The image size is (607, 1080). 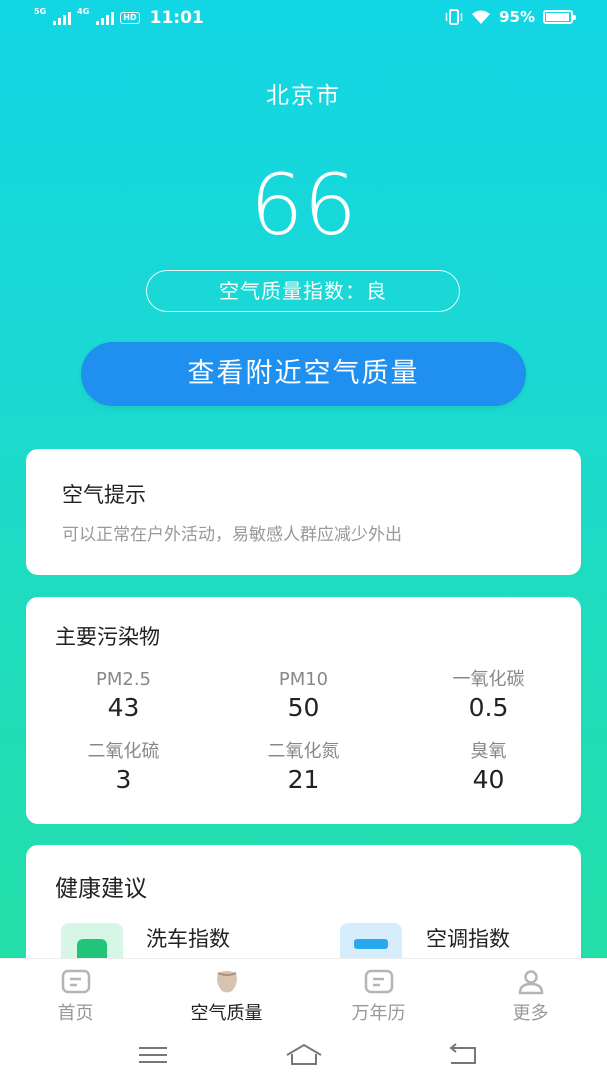 What do you see at coordinates (303, 19) in the screenshot?
I see `status-bar: 5G 4G HD 11:01 95%` at bounding box center [303, 19].